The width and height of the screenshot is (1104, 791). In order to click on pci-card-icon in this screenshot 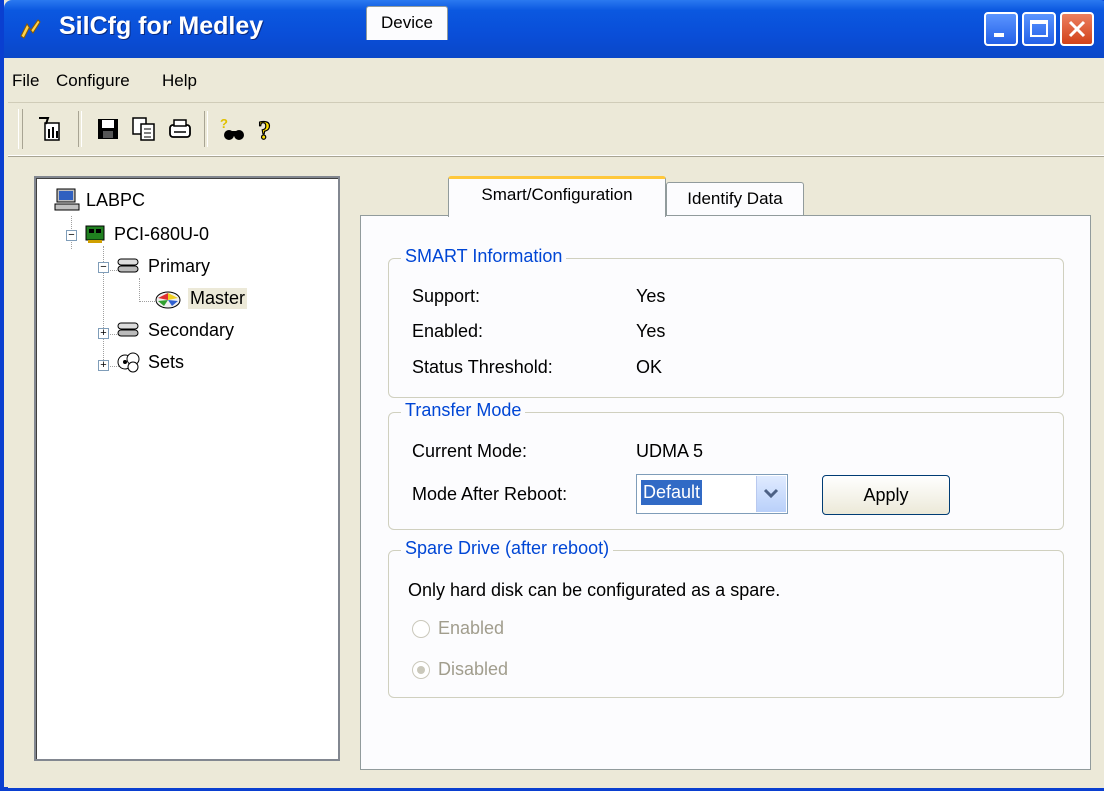, I will do `click(95, 234)`.